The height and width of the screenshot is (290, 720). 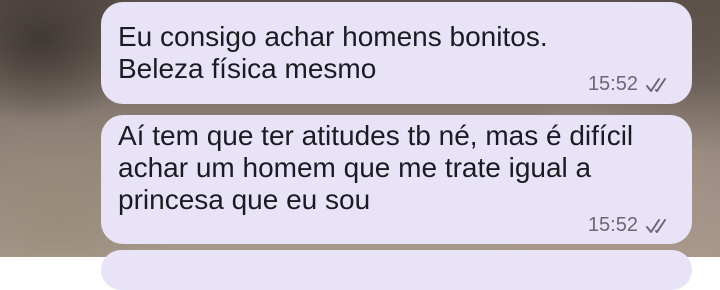 What do you see at coordinates (396, 270) in the screenshot?
I see `message-bubble-partial` at bounding box center [396, 270].